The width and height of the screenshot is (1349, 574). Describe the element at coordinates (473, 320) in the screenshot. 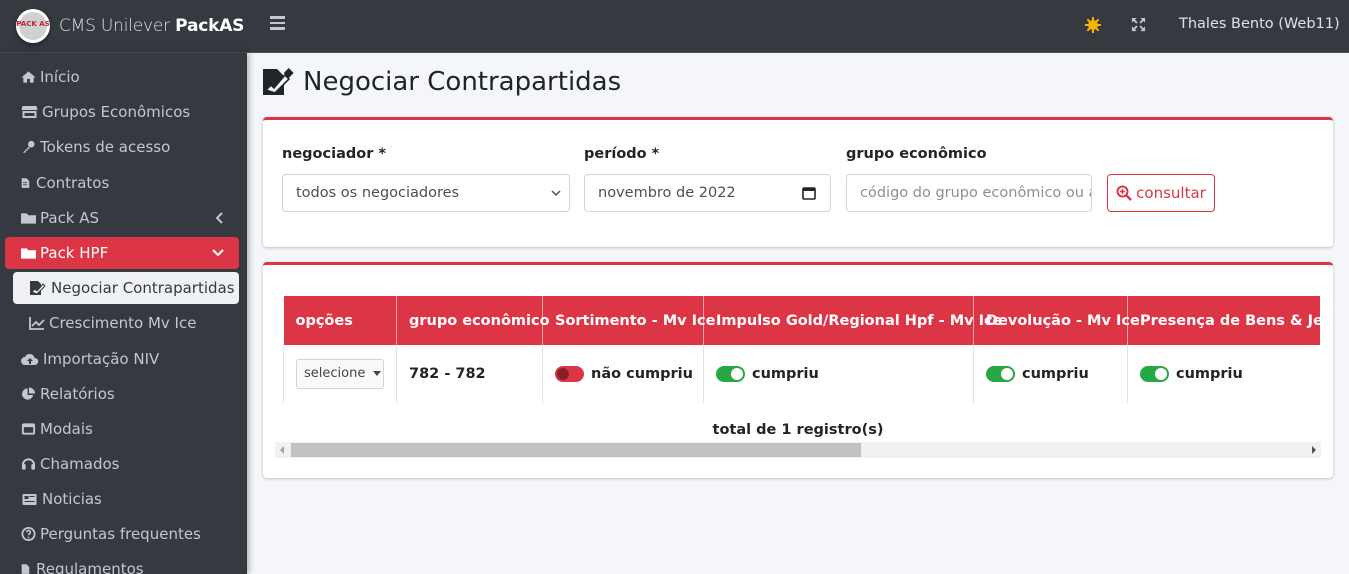

I see `header-grupo: grupo econômico` at that location.